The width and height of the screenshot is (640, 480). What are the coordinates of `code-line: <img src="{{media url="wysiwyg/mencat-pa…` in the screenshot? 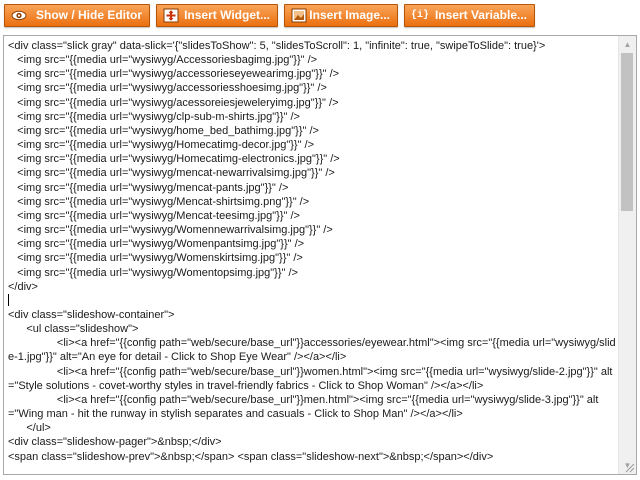 It's located at (148, 187).